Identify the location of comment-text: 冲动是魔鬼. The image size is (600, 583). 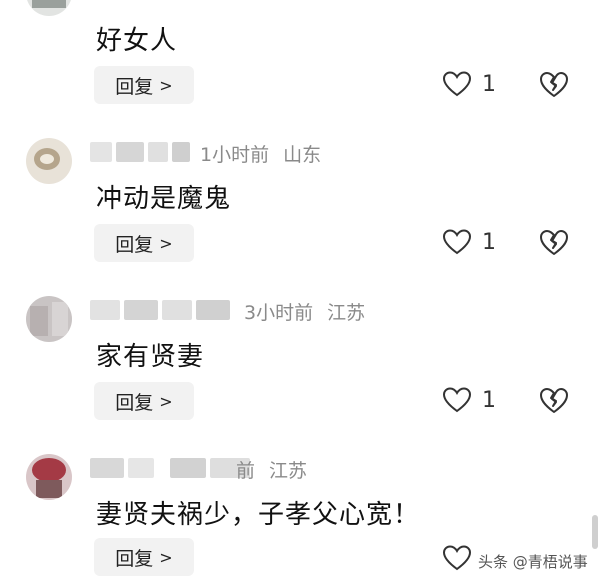
(164, 199).